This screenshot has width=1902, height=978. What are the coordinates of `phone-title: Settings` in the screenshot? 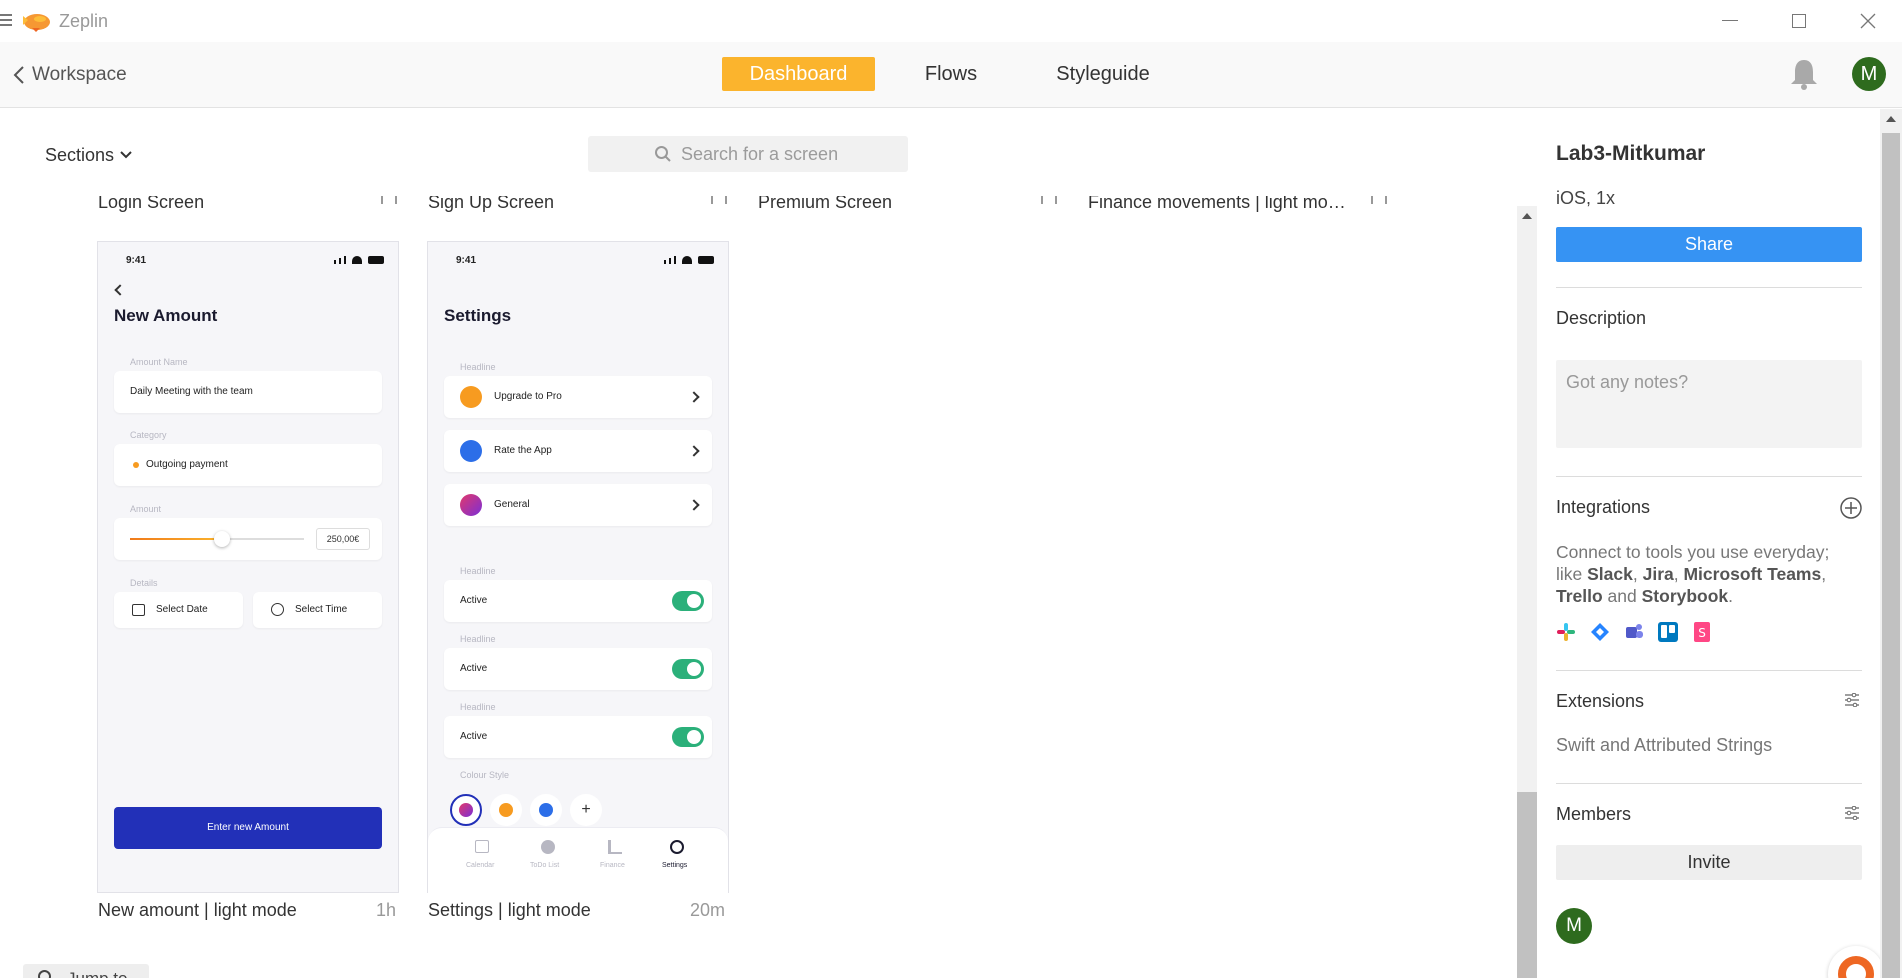 It's located at (478, 315).